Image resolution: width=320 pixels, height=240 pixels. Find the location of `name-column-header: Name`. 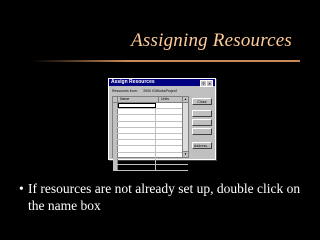

name-column-header: Name is located at coordinates (138, 99).